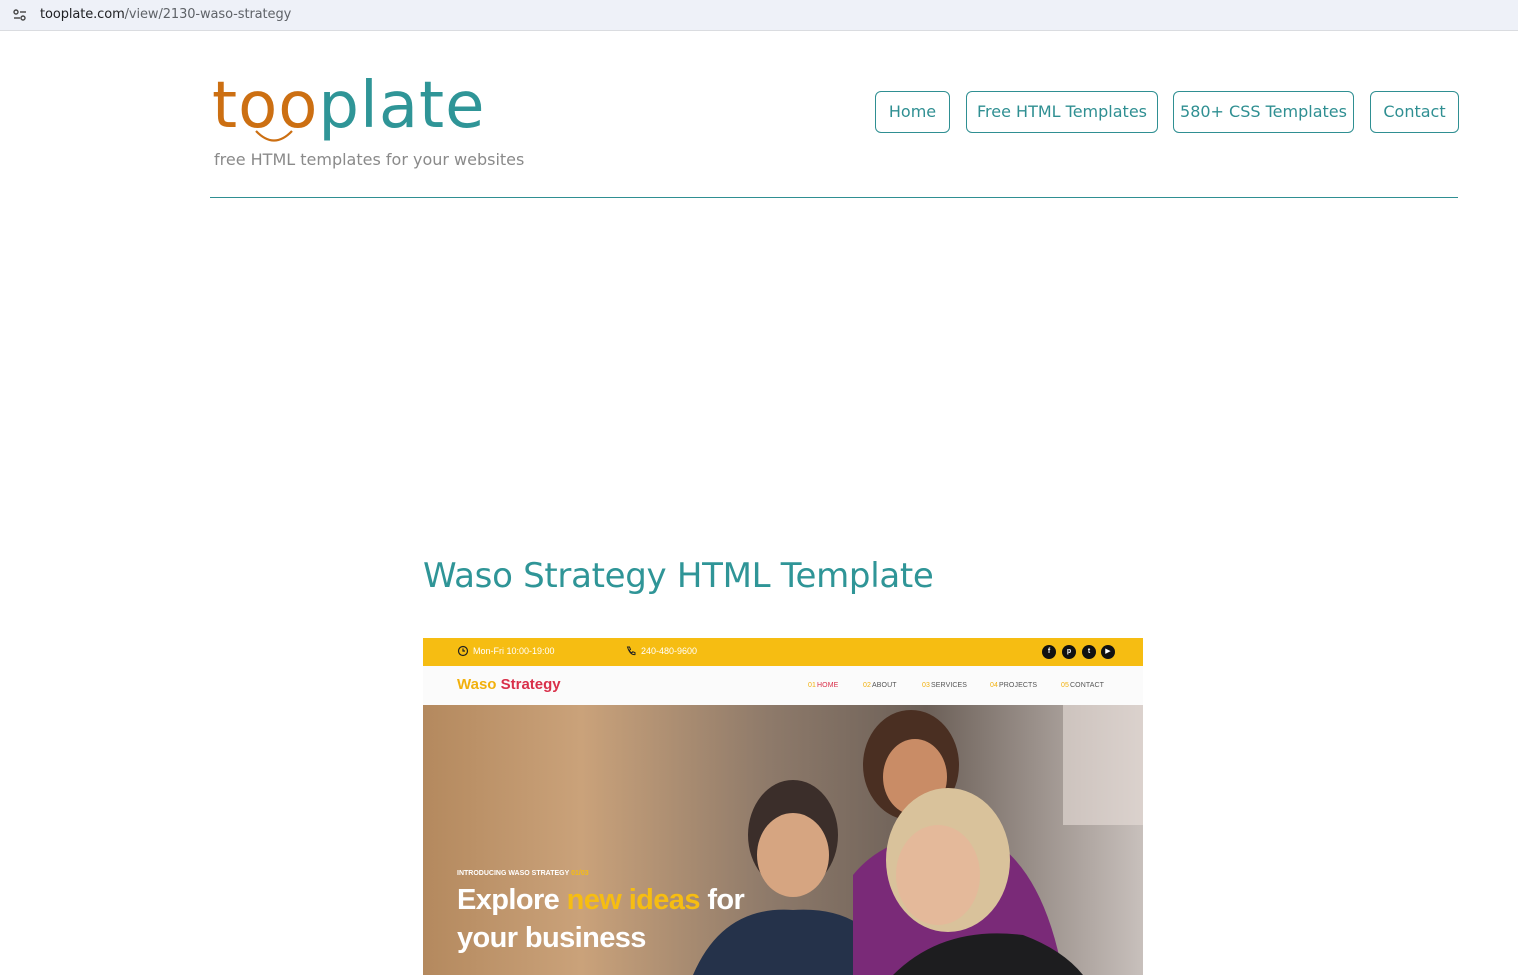 This screenshot has width=1518, height=975. I want to click on url-host: tooplate.com, so click(82, 14).